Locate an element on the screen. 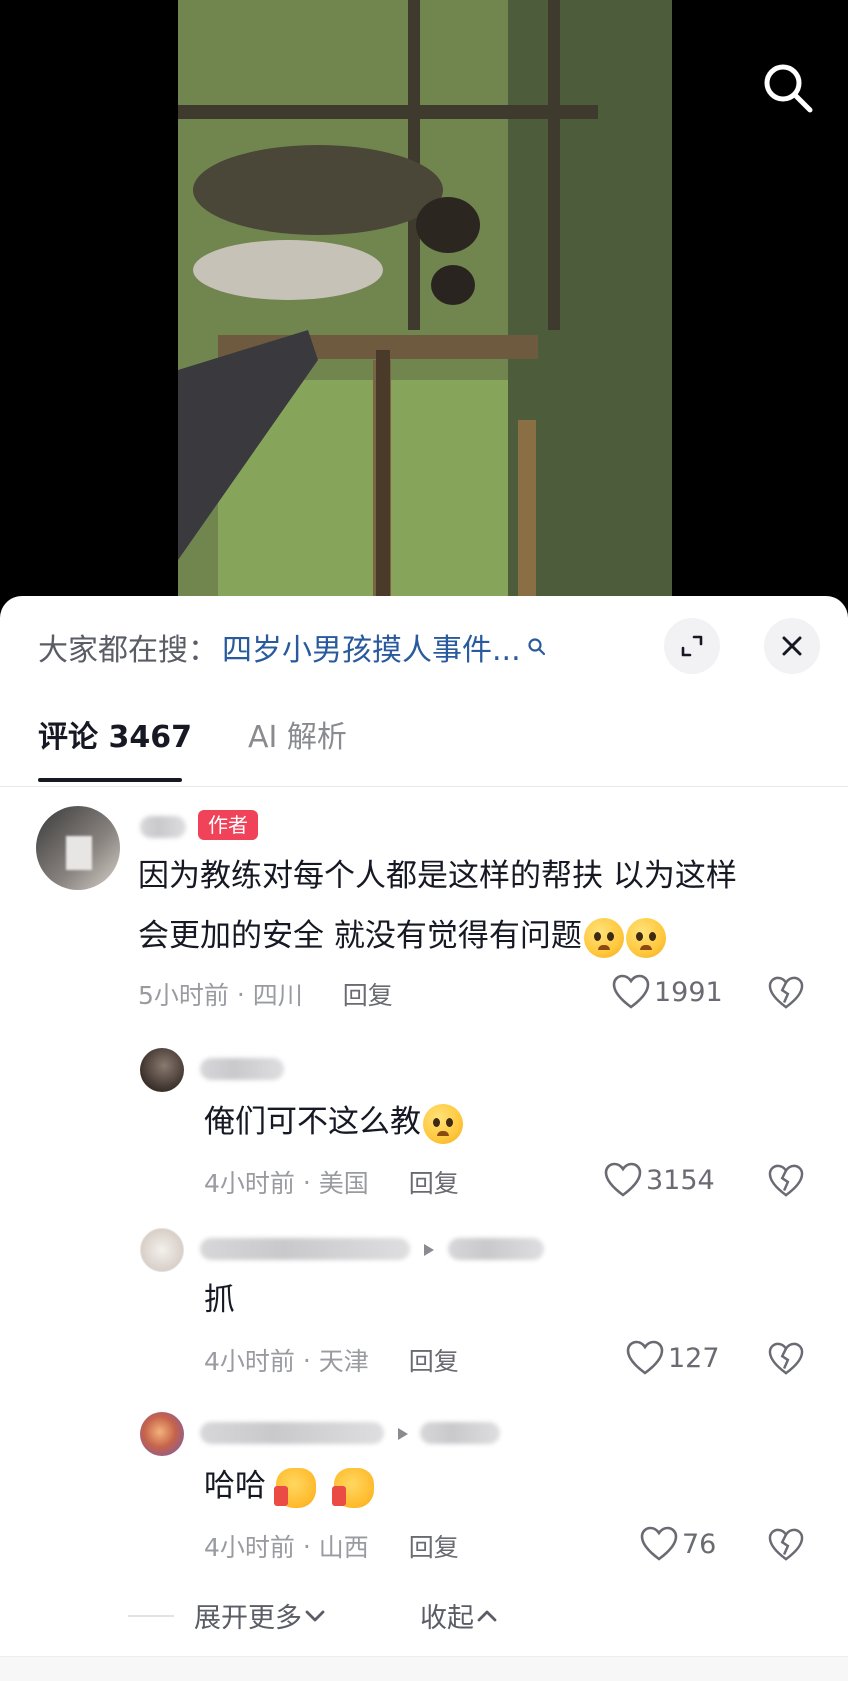  expand-button is located at coordinates (692, 646).